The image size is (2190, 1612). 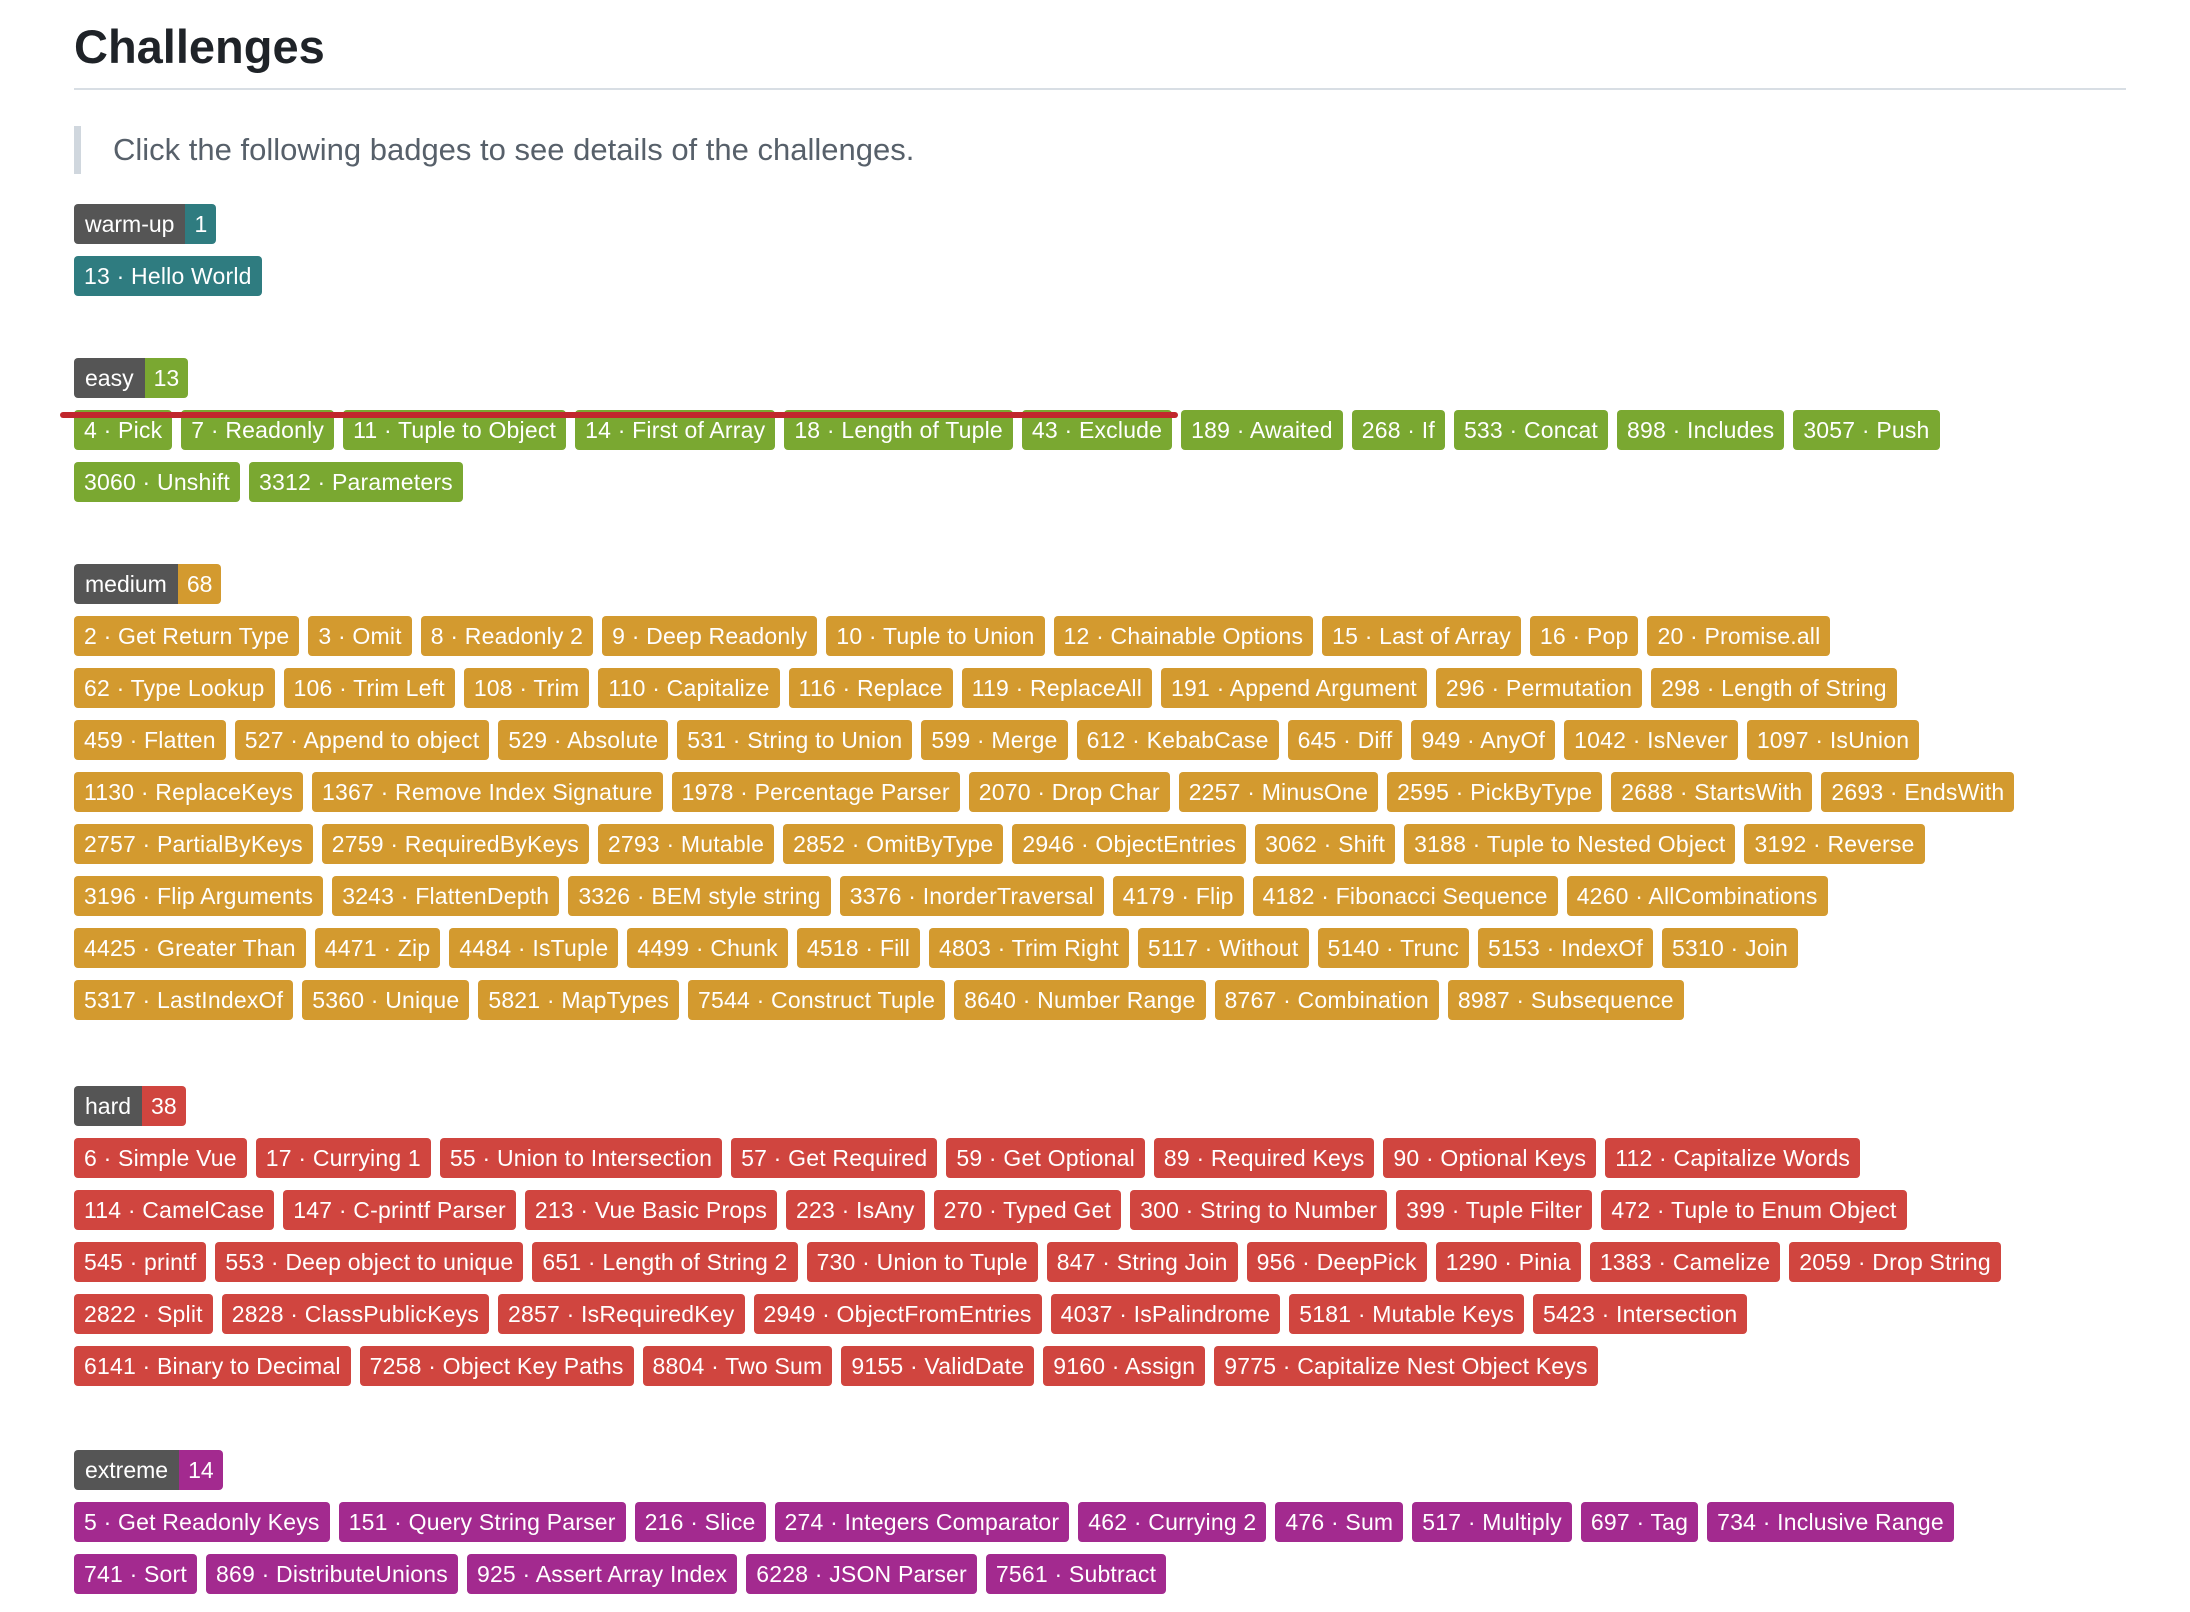 I want to click on challenge-badge: 110 · Capitalize, so click(x=689, y=688).